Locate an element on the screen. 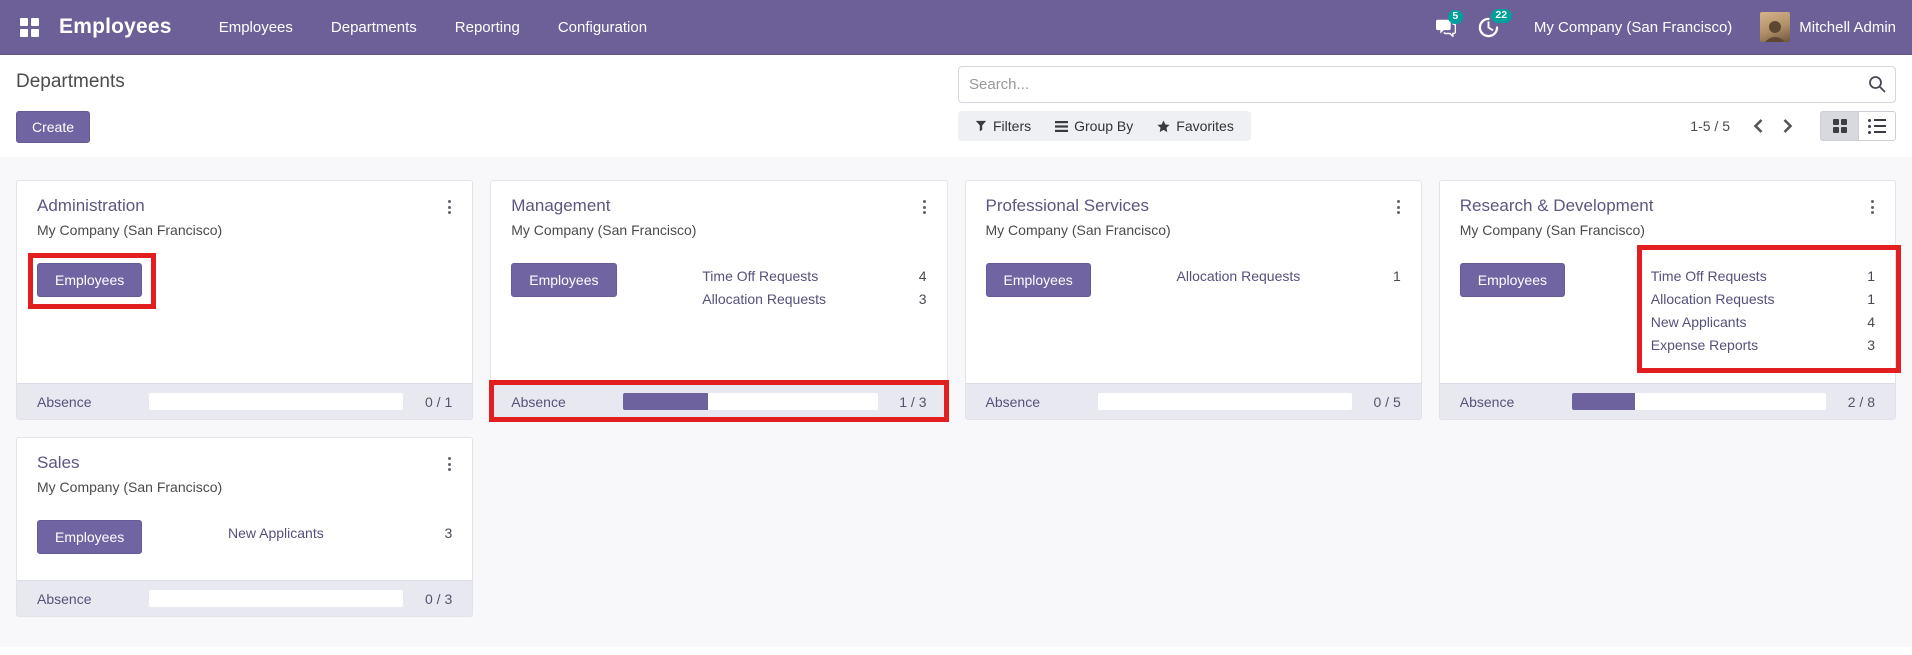 Image resolution: width=1912 pixels, height=655 pixels. star-icon is located at coordinates (1163, 125).